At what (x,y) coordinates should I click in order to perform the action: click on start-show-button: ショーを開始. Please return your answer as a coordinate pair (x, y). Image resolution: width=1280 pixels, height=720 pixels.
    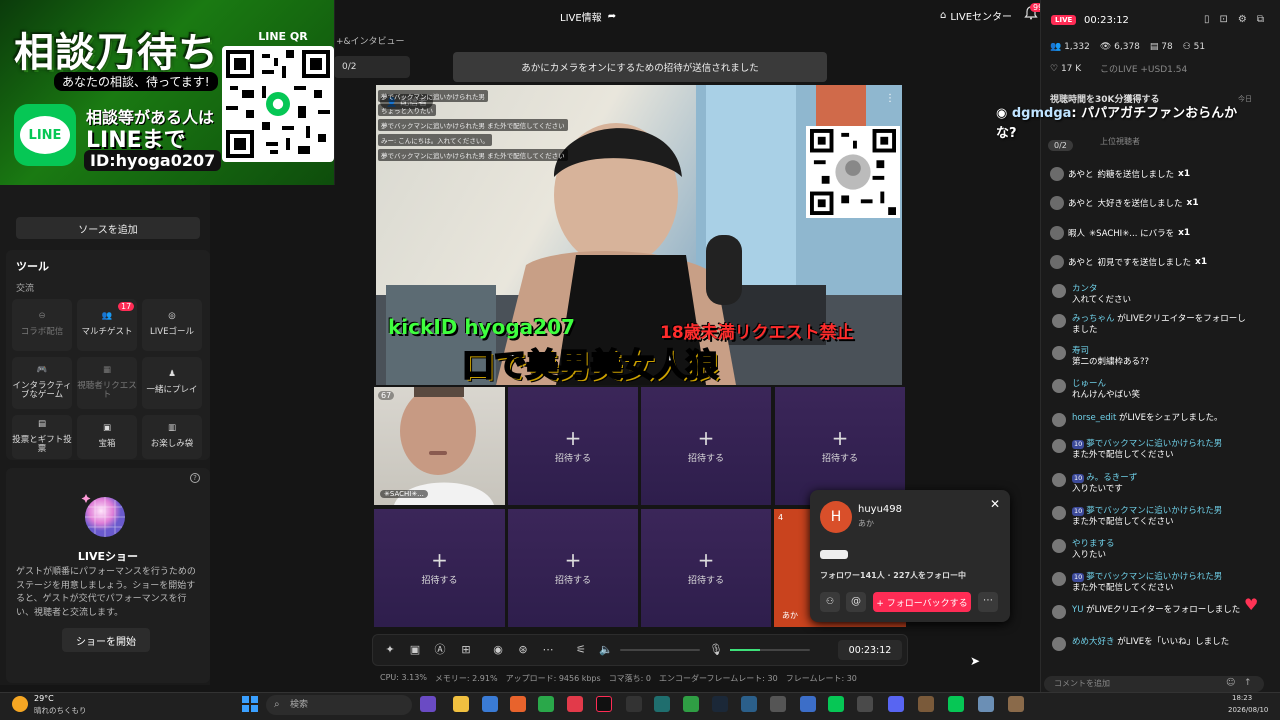
    Looking at the image, I should click on (106, 640).